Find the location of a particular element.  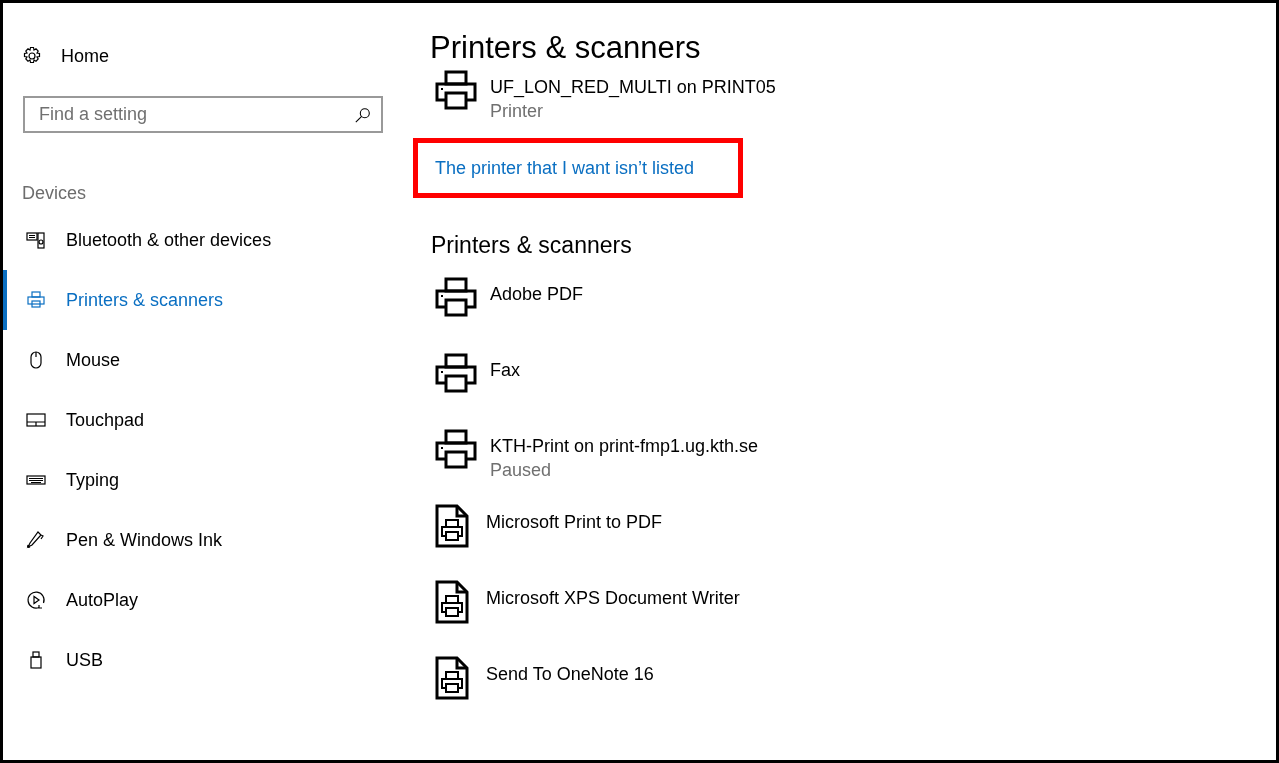

keyboard-speaker-icon is located at coordinates (36, 240).